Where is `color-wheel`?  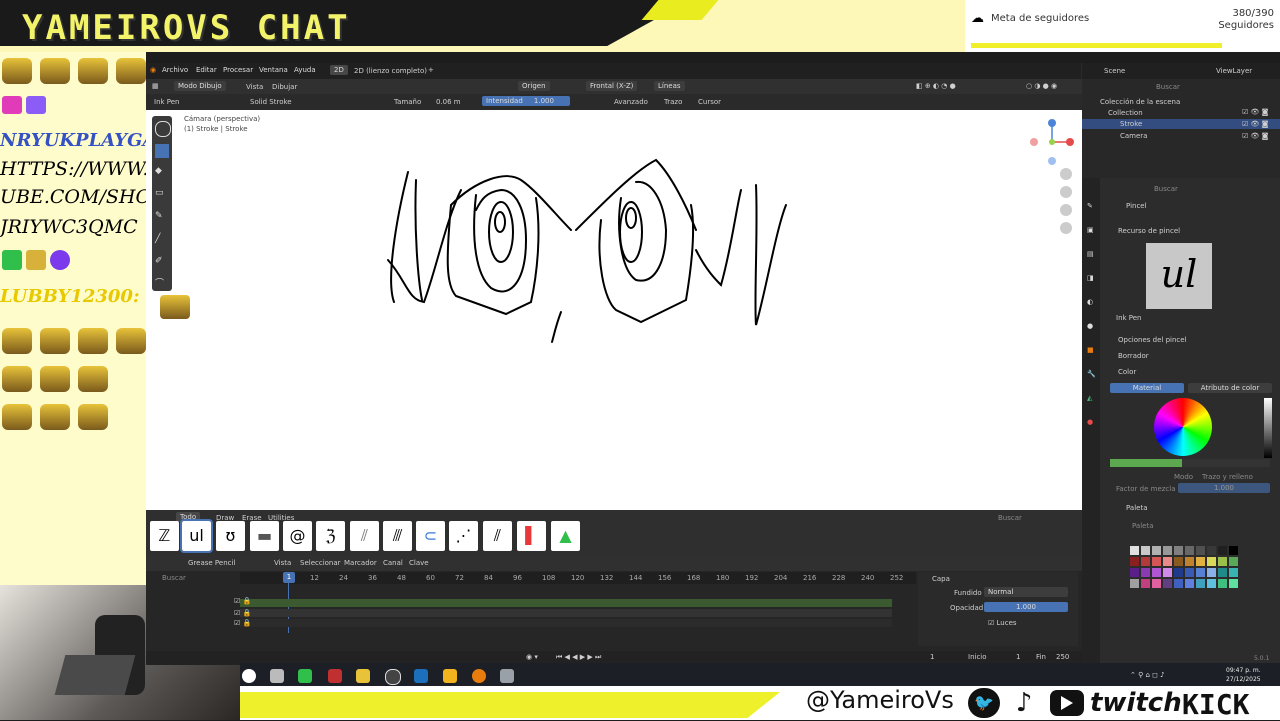 color-wheel is located at coordinates (1183, 427).